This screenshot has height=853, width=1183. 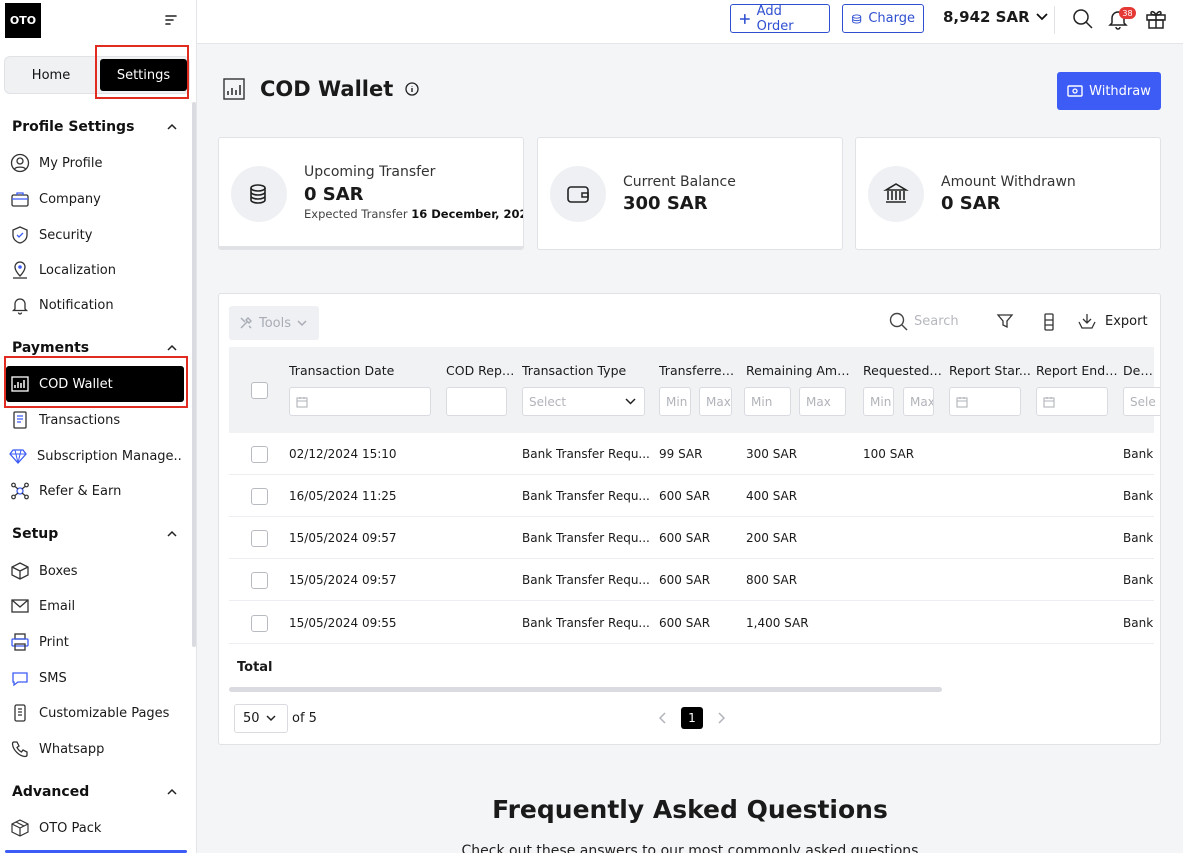 I want to click on date-filter, so click(x=360, y=401).